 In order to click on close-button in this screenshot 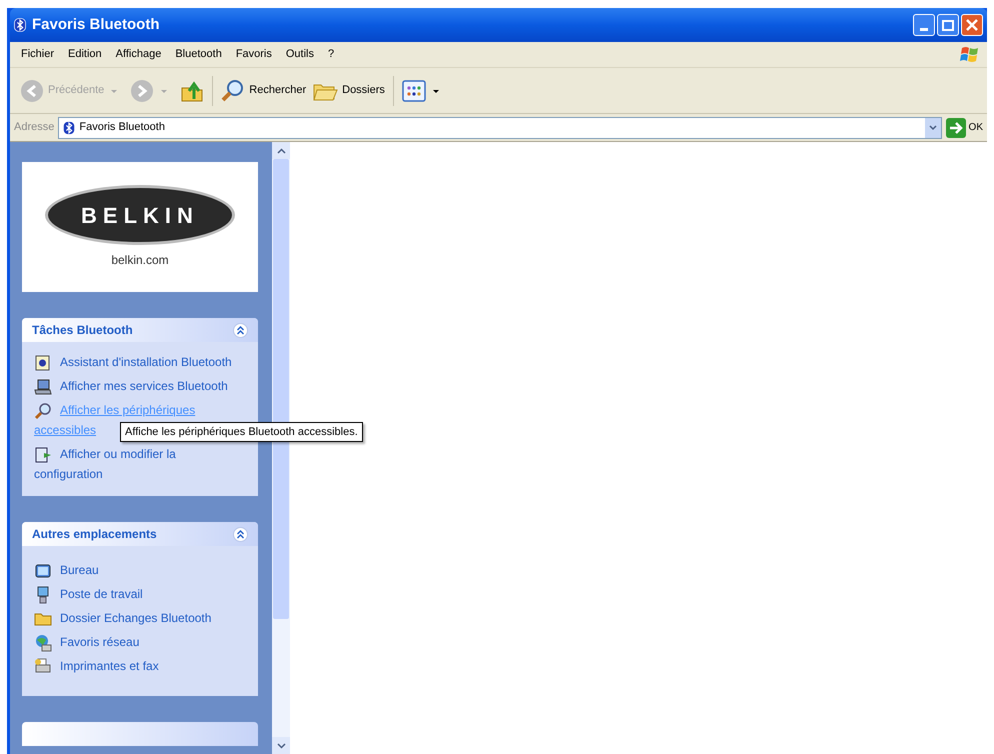, I will do `click(972, 25)`.